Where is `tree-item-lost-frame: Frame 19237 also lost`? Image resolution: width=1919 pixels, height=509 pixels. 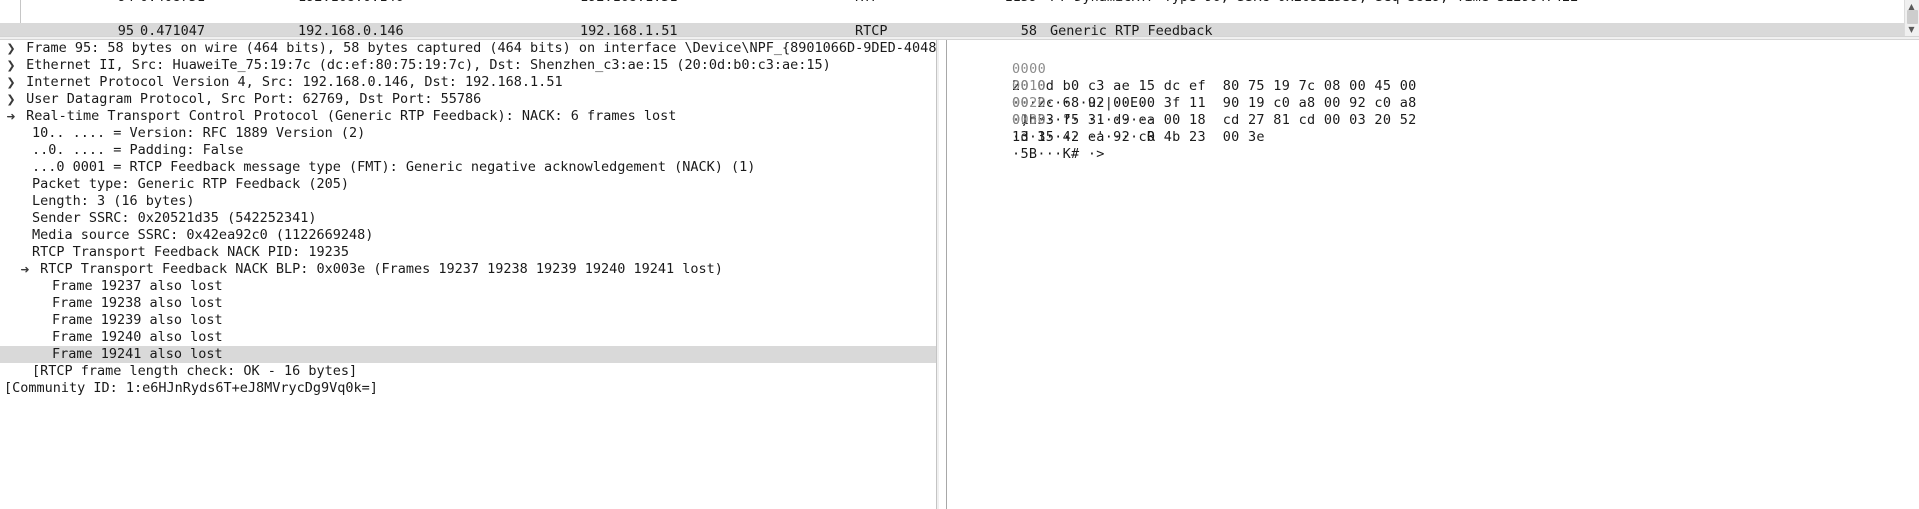
tree-item-lost-frame: Frame 19237 also lost is located at coordinates (468, 286).